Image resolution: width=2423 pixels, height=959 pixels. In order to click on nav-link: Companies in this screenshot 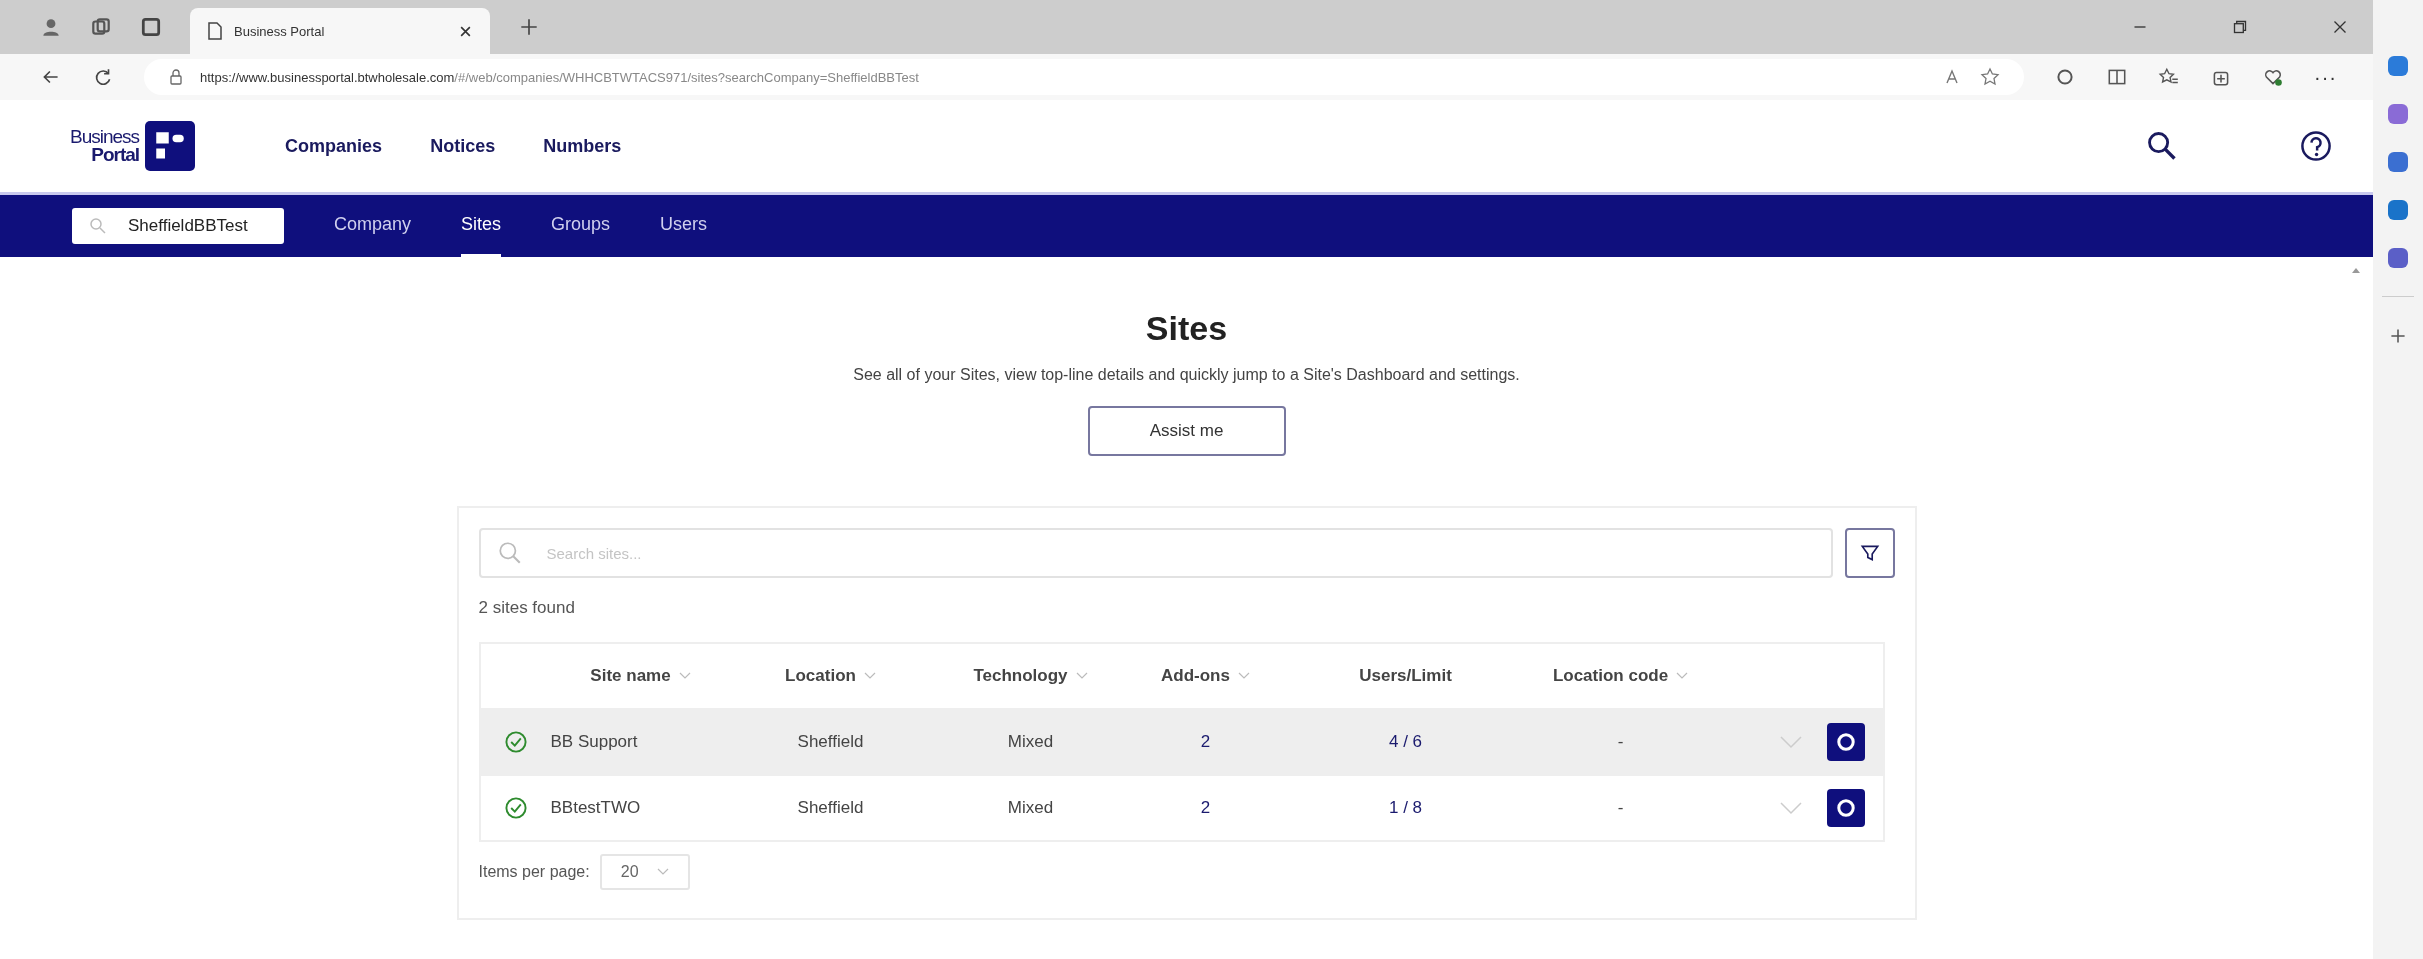, I will do `click(334, 146)`.